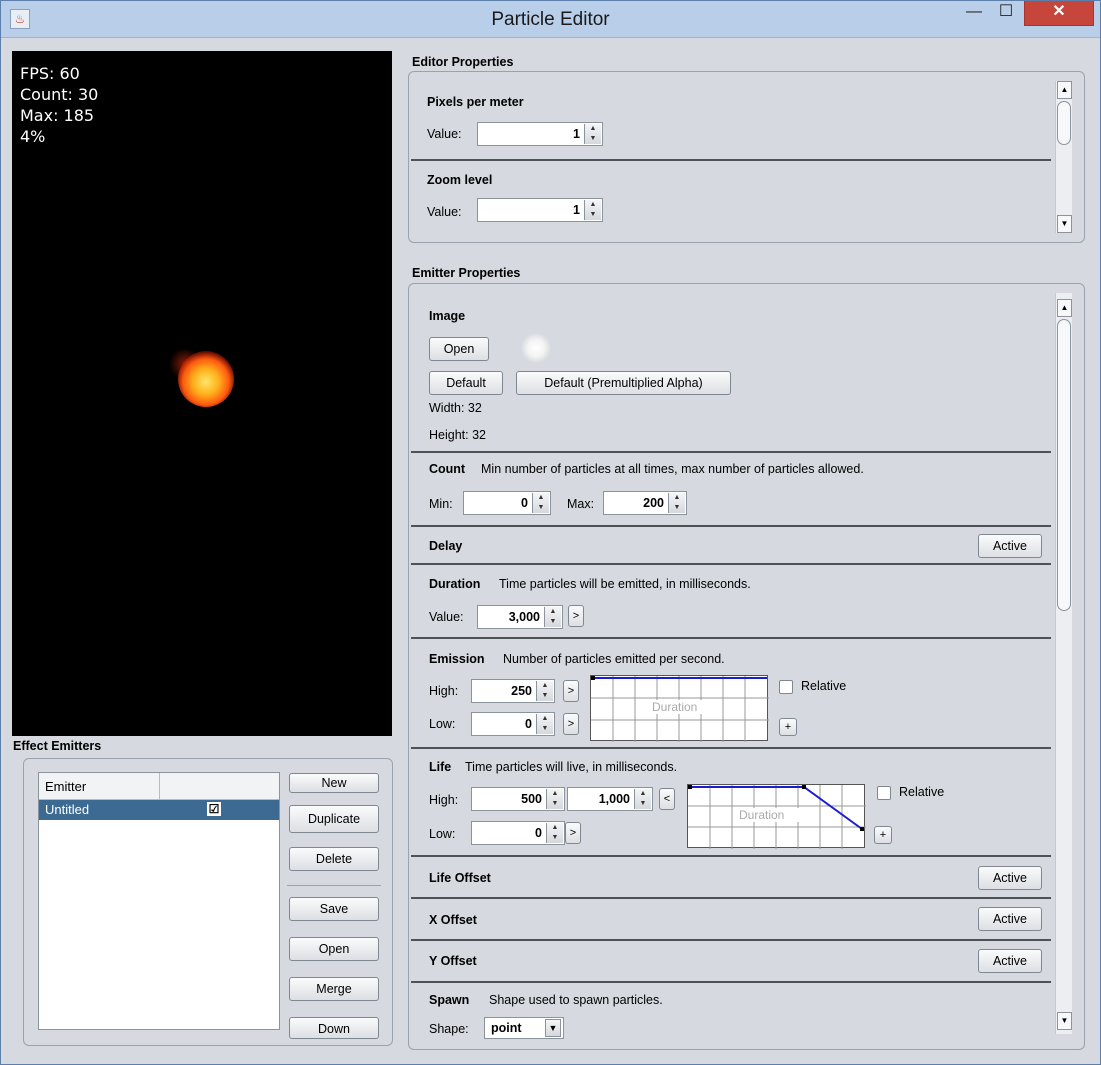 The image size is (1101, 1065). Describe the element at coordinates (457, 659) in the screenshot. I see `emission-label: Emission` at that location.